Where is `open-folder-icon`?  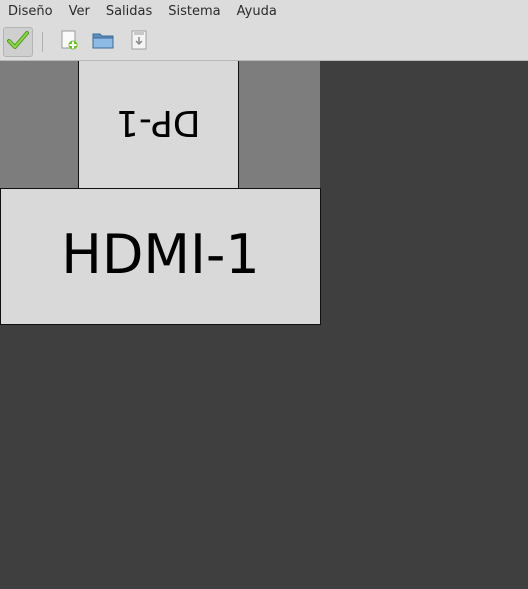
open-folder-icon is located at coordinates (103, 42).